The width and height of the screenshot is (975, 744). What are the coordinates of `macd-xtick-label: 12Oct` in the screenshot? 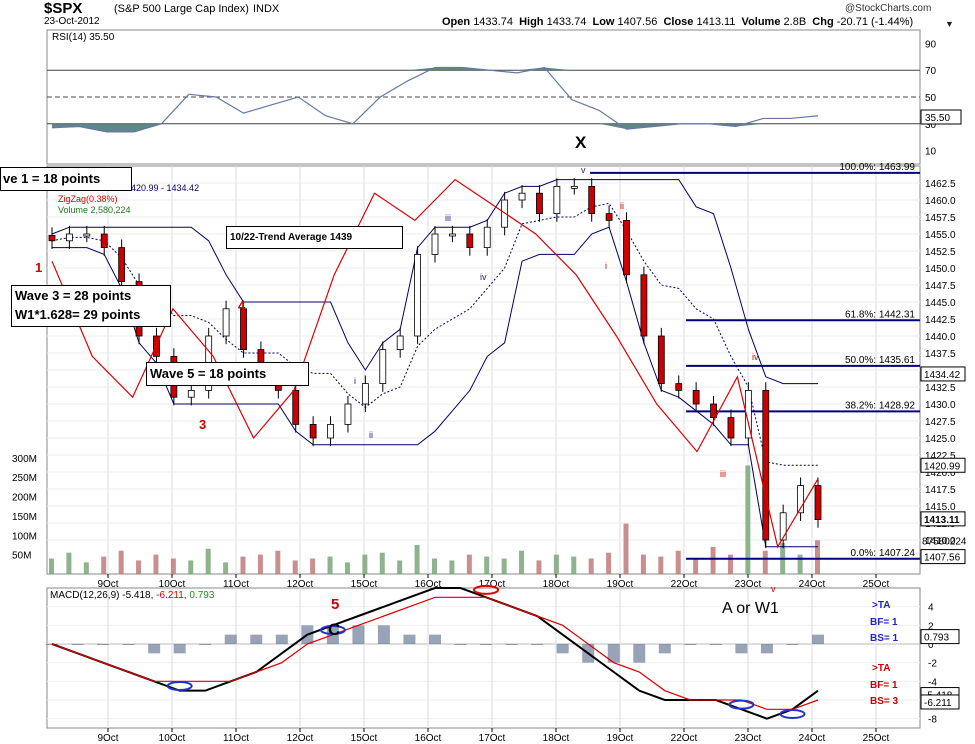 It's located at (300, 738).